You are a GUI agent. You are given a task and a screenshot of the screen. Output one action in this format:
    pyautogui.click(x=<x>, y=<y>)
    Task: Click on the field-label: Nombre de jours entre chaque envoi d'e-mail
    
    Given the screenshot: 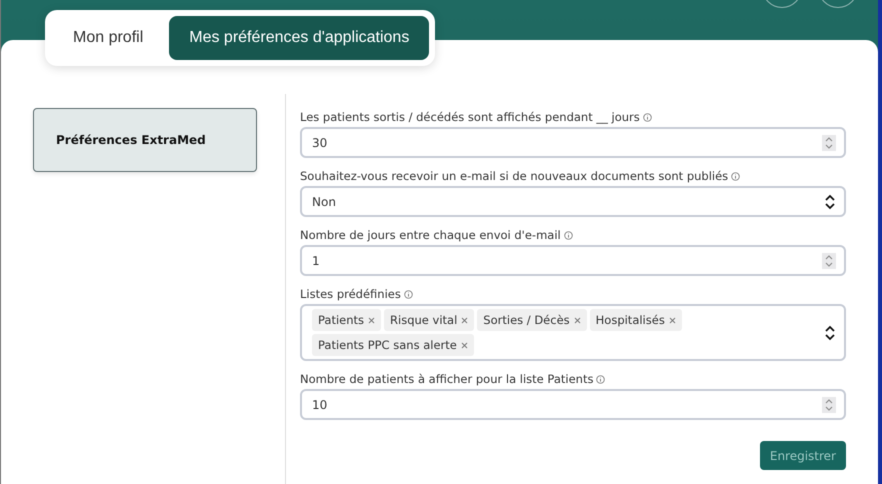 What is the action you would take?
    pyautogui.click(x=430, y=235)
    